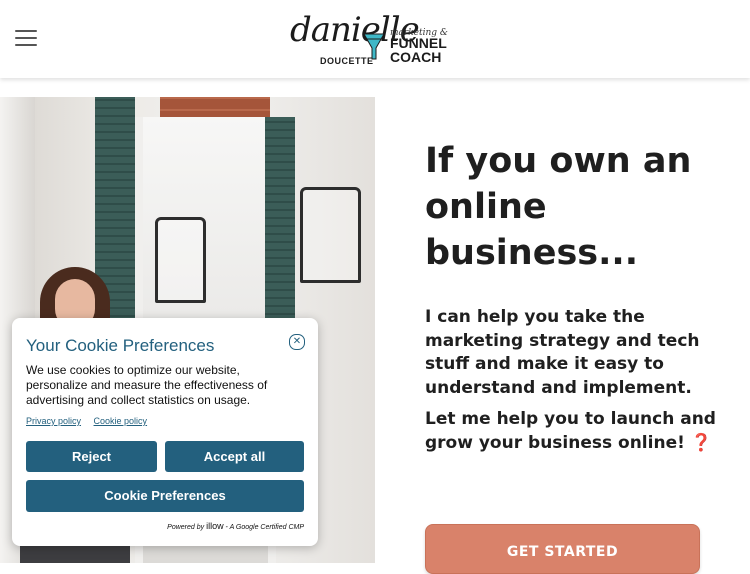 Image resolution: width=750 pixels, height=574 pixels. What do you see at coordinates (165, 496) in the screenshot?
I see `cookie-preferences-button: Cookie Preferences` at bounding box center [165, 496].